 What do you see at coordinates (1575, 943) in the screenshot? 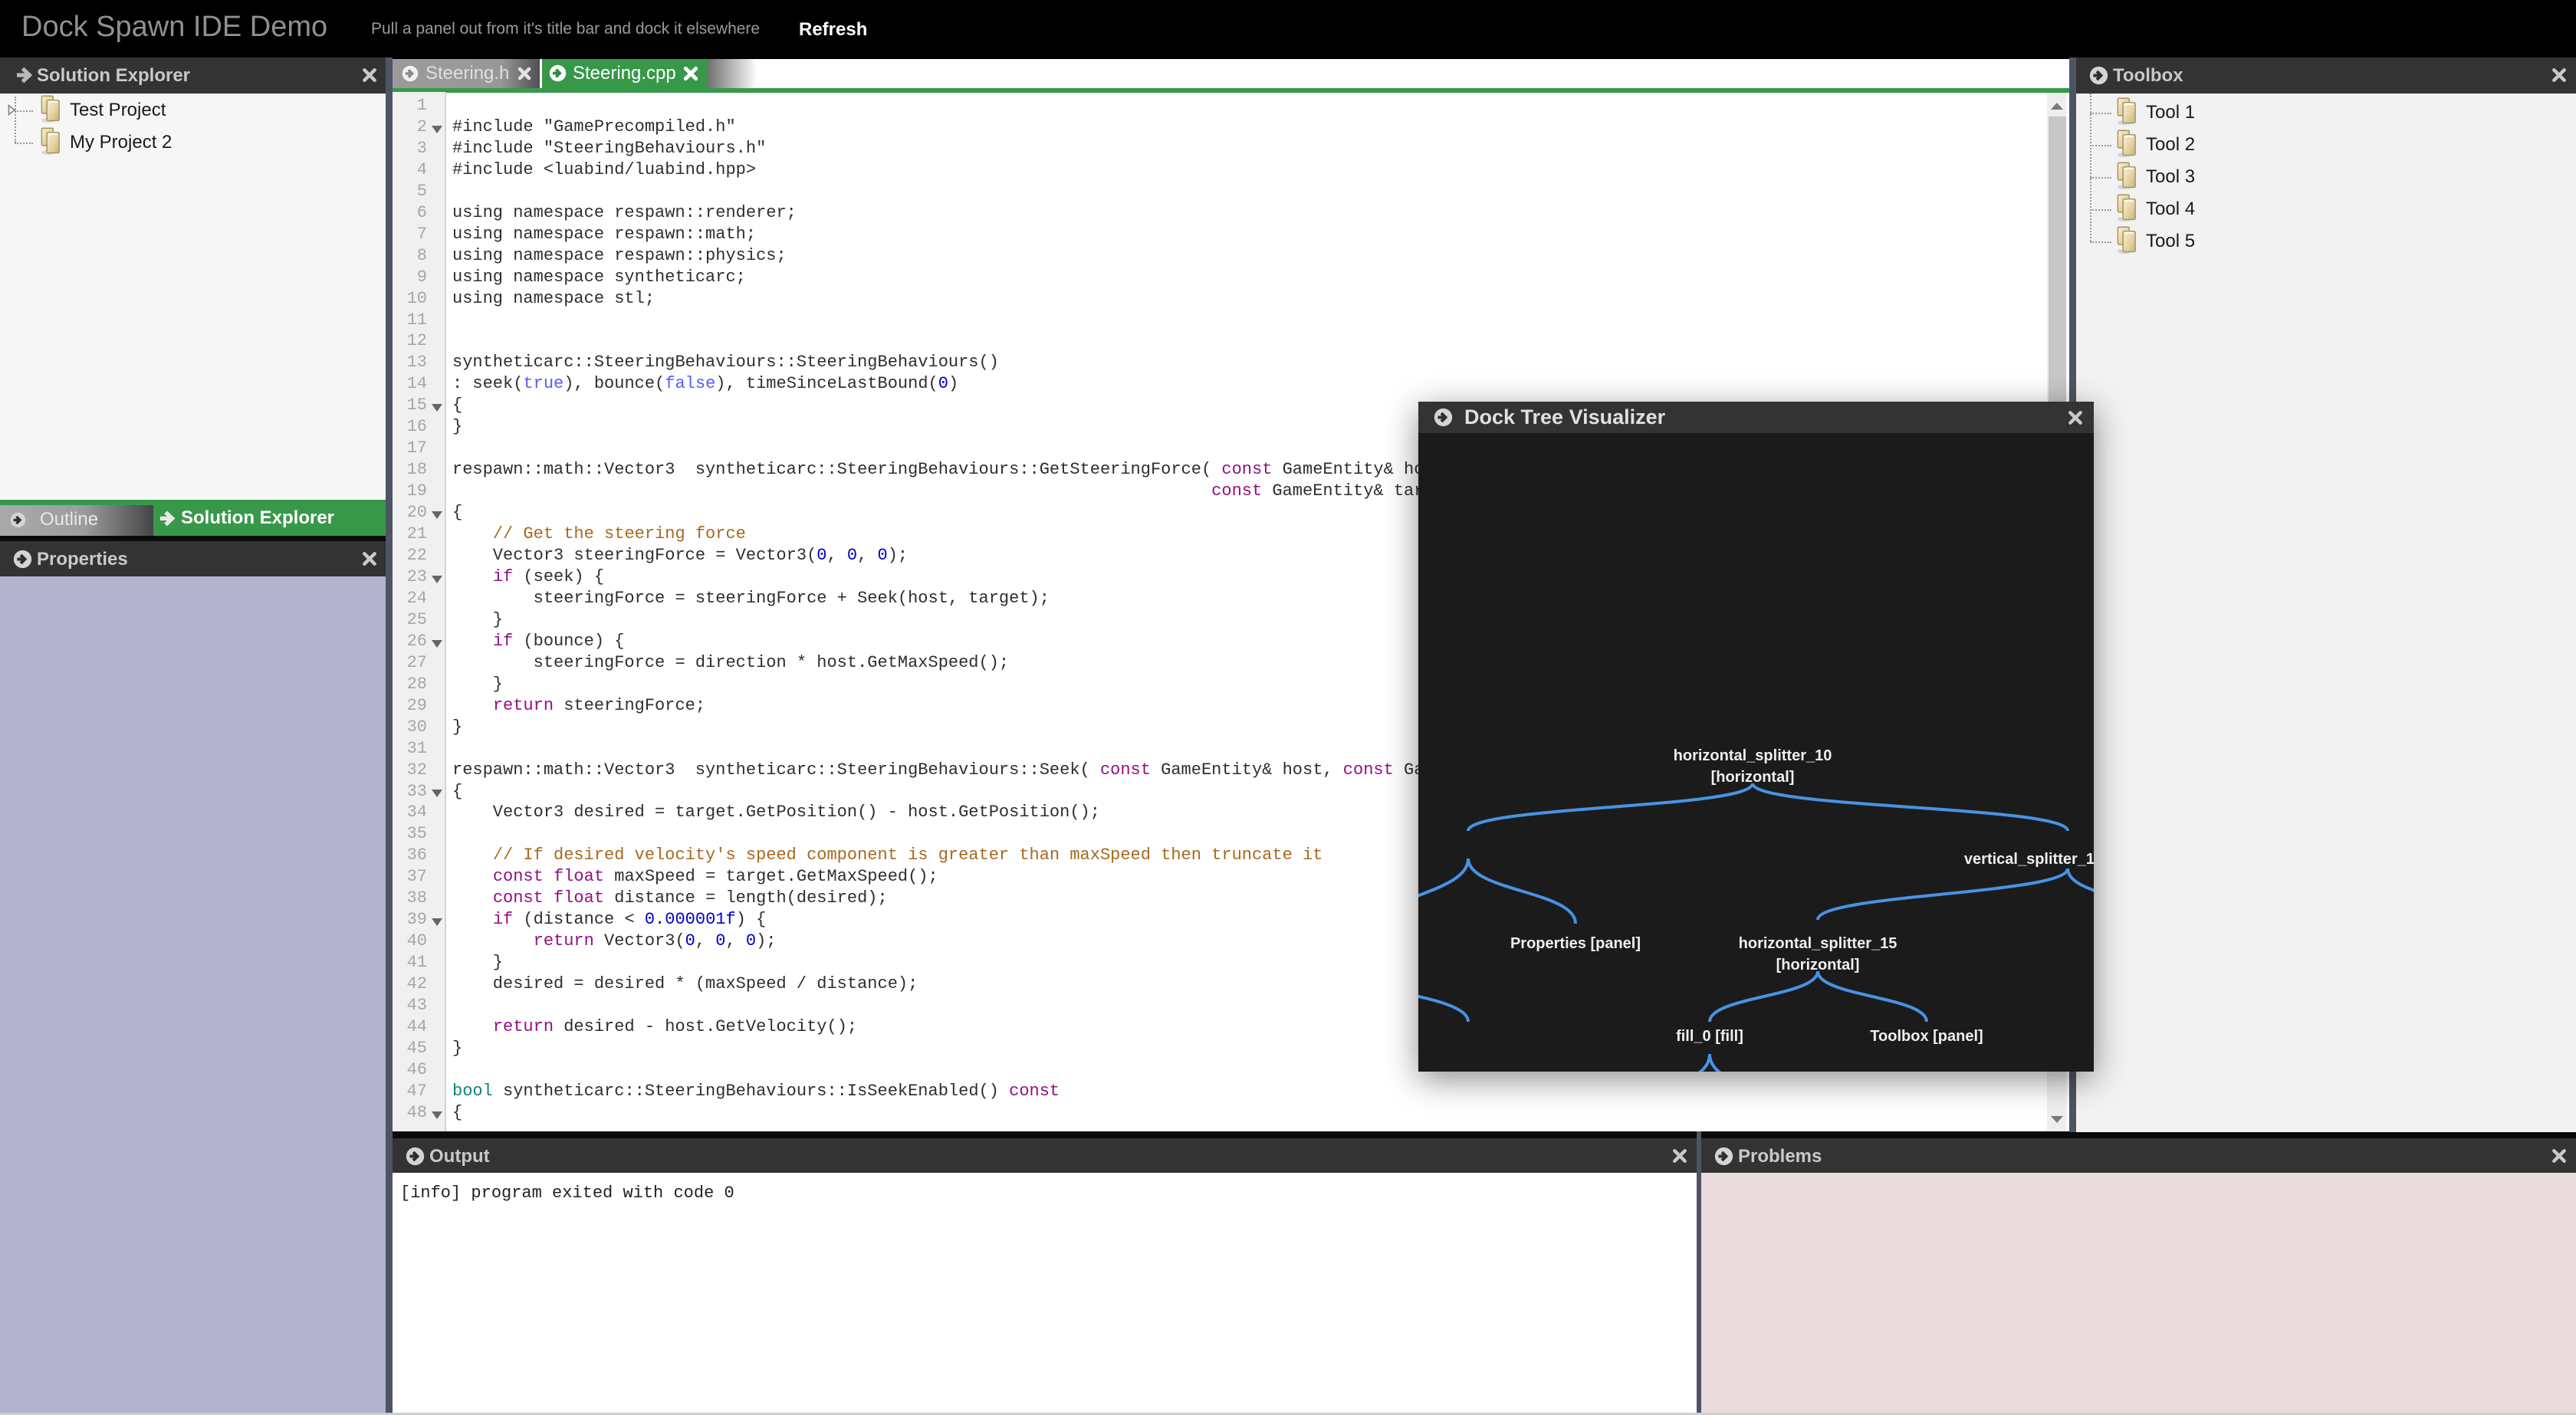
I see `svg-text: Properties [panel]` at bounding box center [1575, 943].